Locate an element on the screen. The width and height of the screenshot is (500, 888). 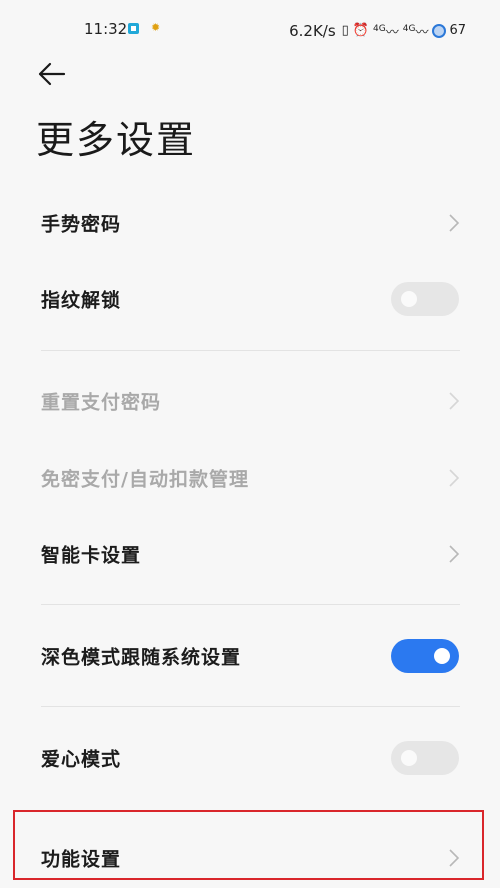
setting-label: 指纹解锁 is located at coordinates (81, 300).